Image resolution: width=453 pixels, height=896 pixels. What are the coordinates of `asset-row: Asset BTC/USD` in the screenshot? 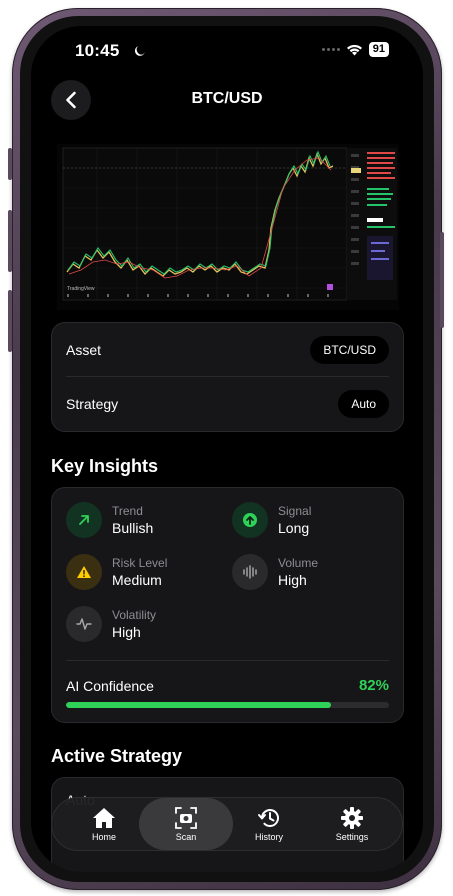 It's located at (227, 350).